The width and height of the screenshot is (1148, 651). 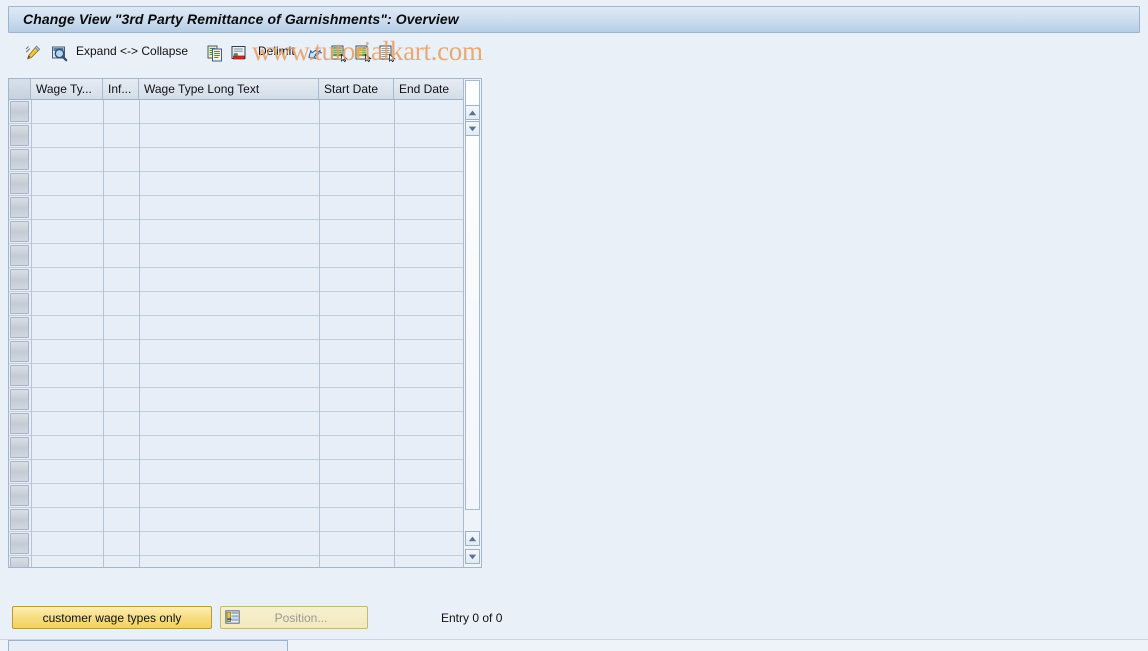 What do you see at coordinates (430, 89) in the screenshot?
I see `table-header-end-date: End Date` at bounding box center [430, 89].